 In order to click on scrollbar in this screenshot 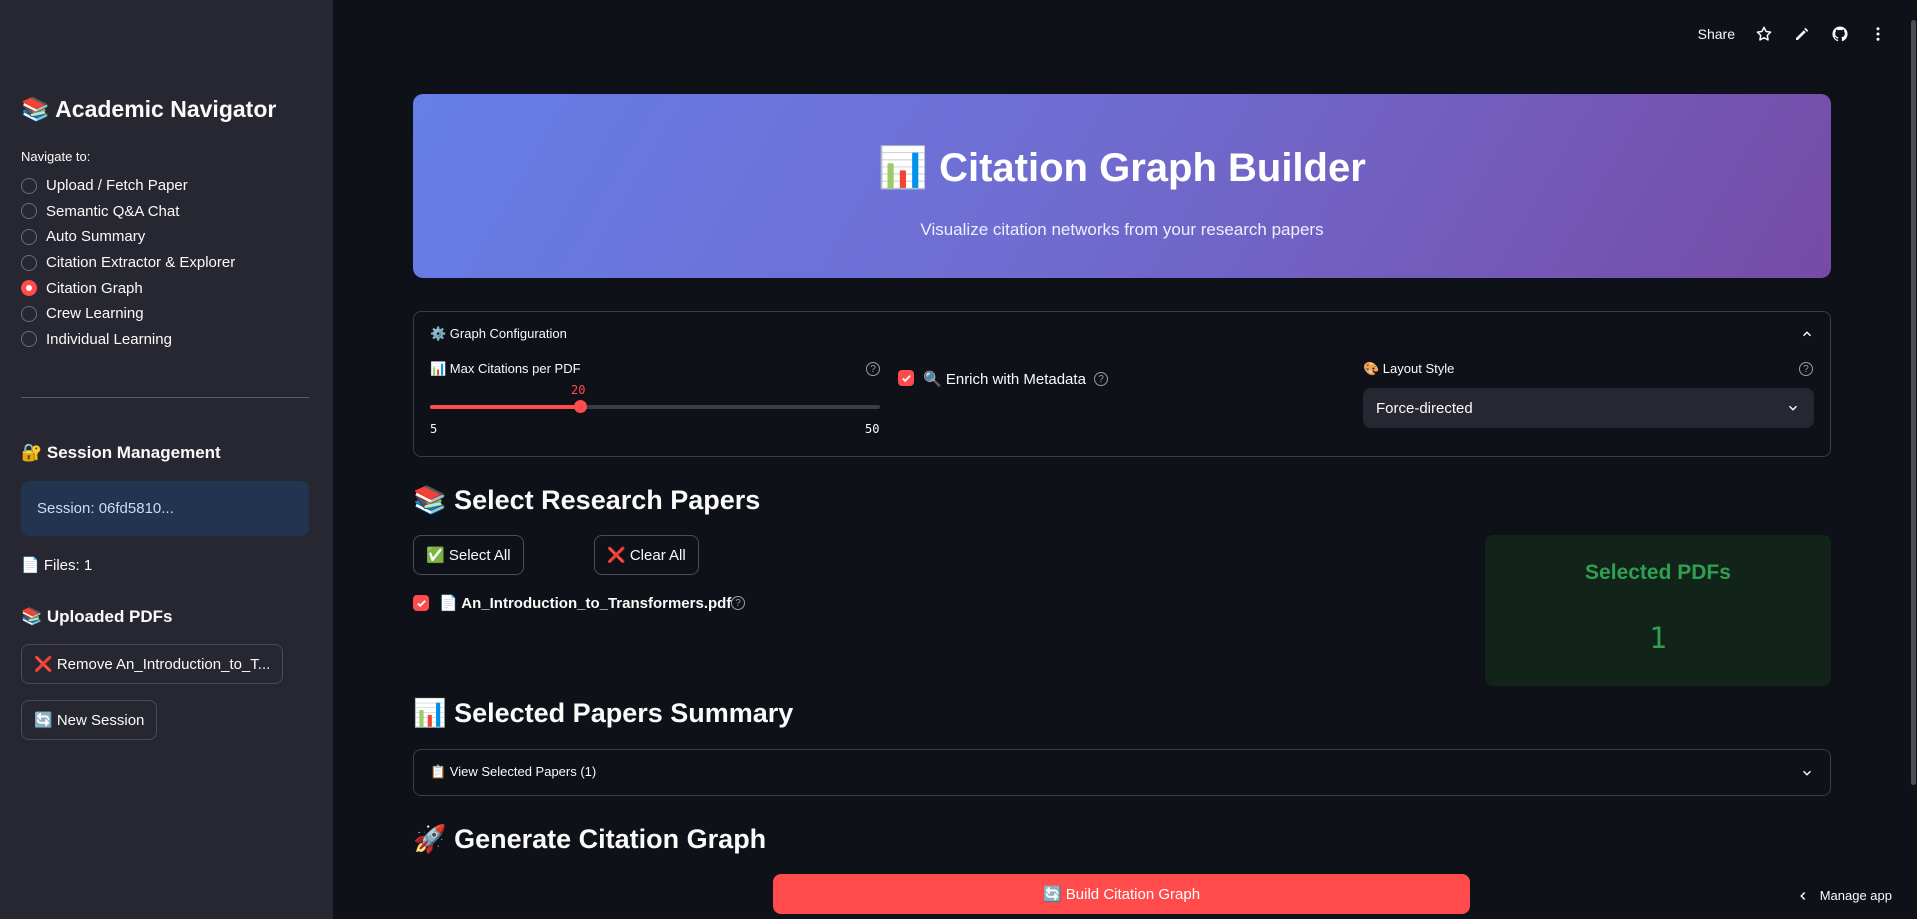, I will do `click(1914, 459)`.